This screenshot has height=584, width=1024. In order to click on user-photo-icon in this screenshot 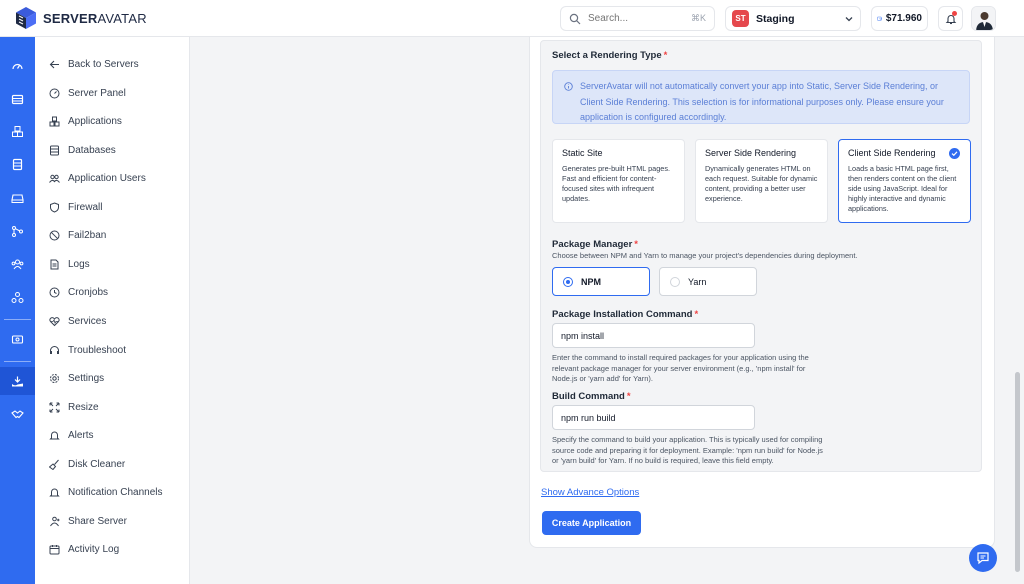, I will do `click(983, 18)`.